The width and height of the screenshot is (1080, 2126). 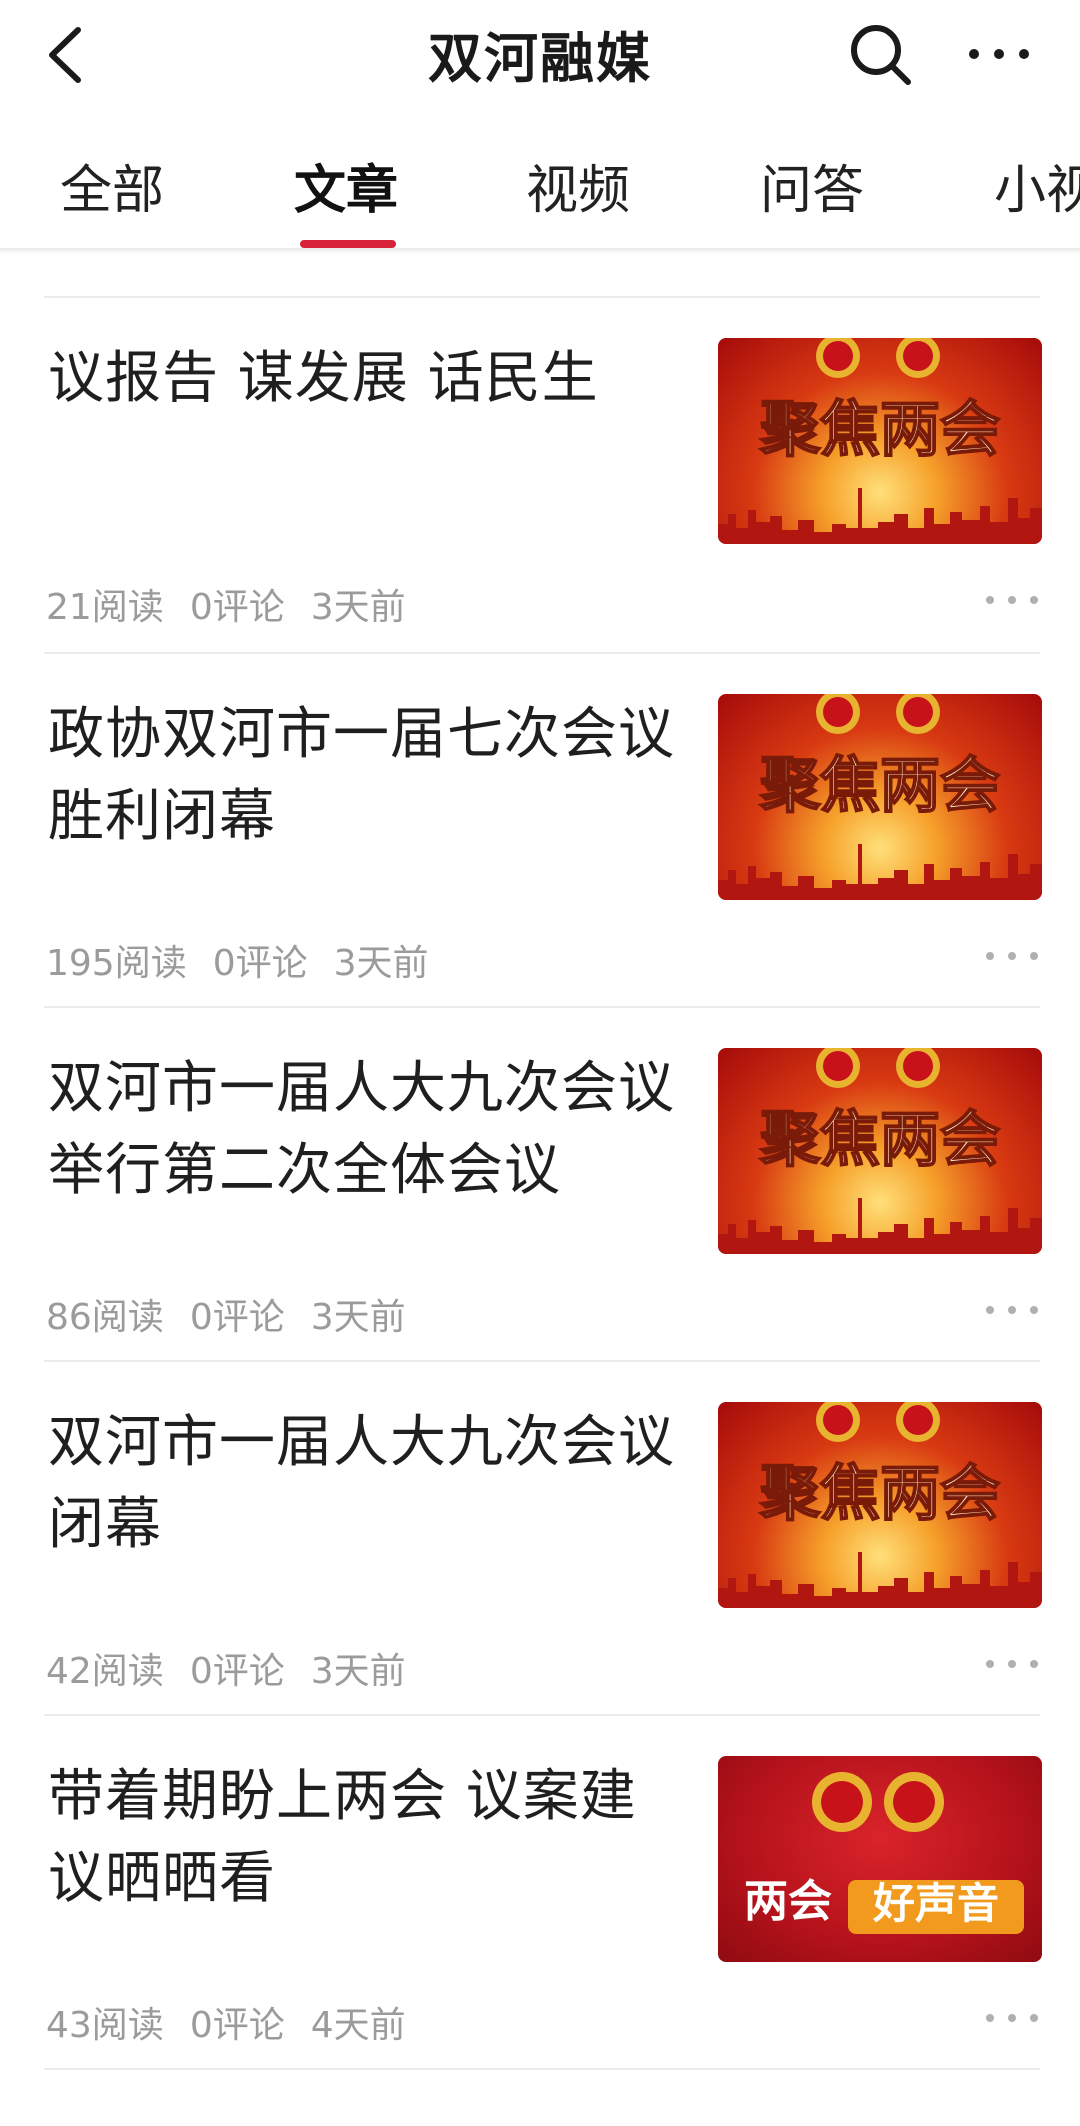 What do you see at coordinates (542, 2069) in the screenshot?
I see `divider` at bounding box center [542, 2069].